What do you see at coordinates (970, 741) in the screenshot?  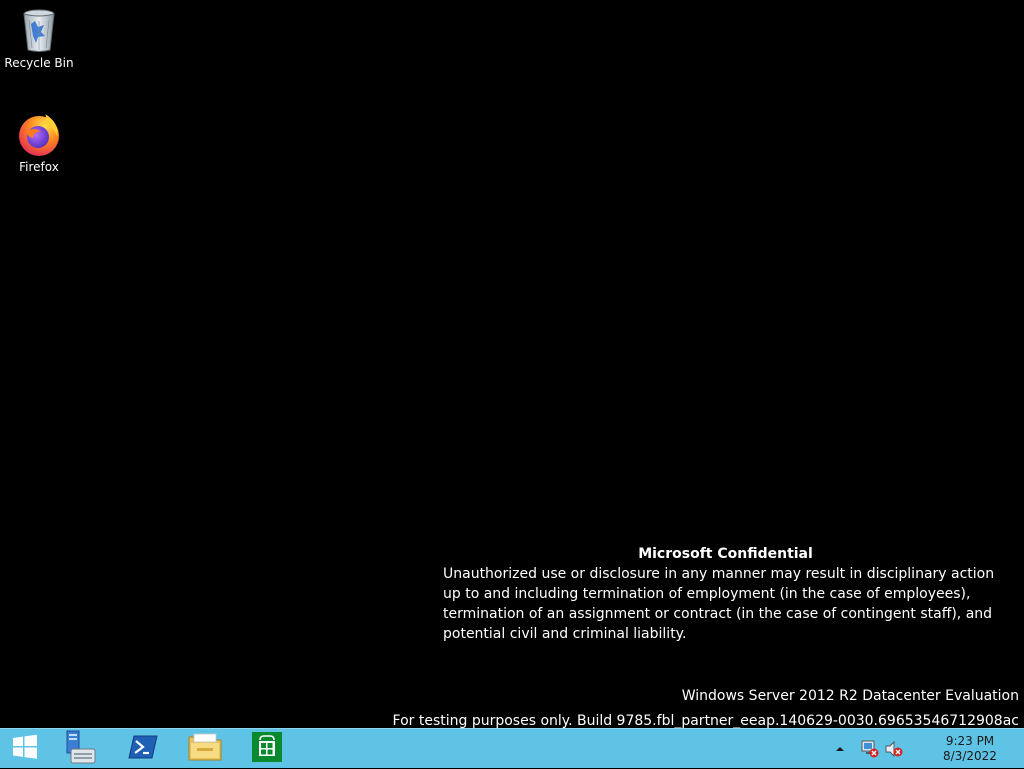 I see `clock-time: 9:23 PM` at bounding box center [970, 741].